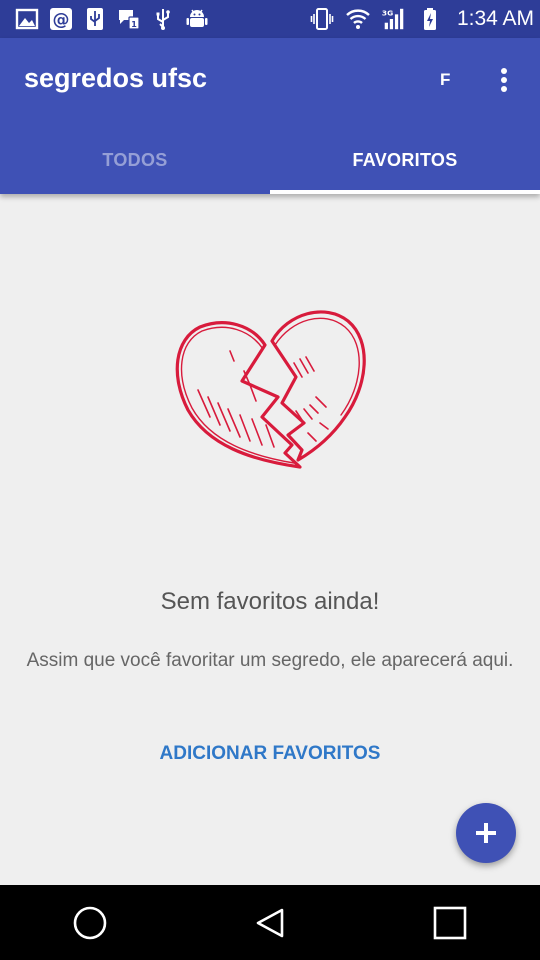 The image size is (540, 960). Describe the element at coordinates (27, 19) in the screenshot. I see `image-icon` at that location.